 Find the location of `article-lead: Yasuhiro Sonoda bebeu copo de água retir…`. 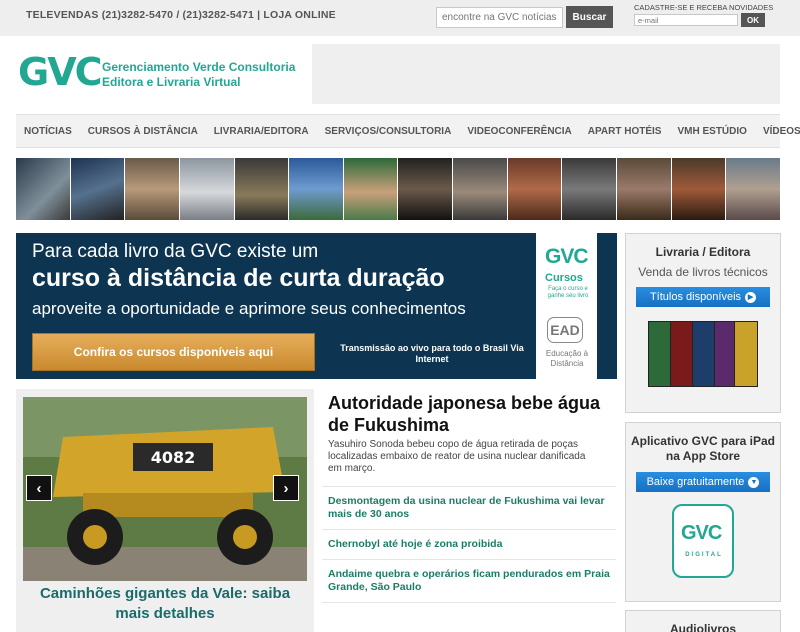

article-lead: Yasuhiro Sonoda bebeu copo de água retir… is located at coordinates (457, 456).